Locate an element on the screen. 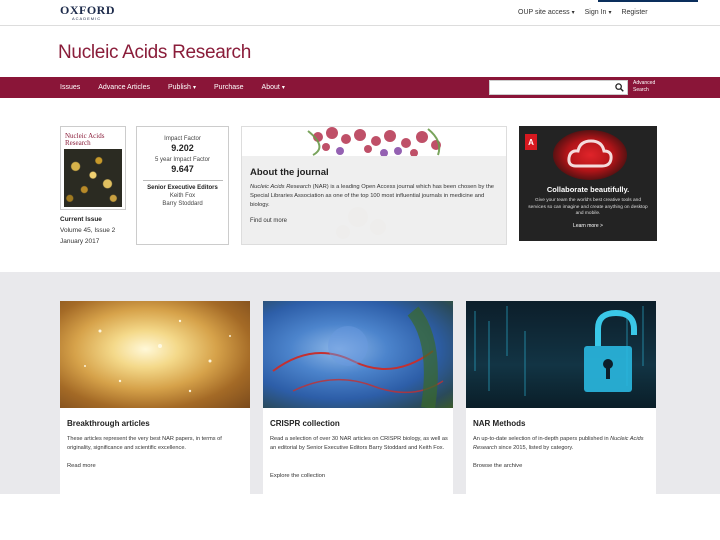  register-label: Register is located at coordinates (634, 12).